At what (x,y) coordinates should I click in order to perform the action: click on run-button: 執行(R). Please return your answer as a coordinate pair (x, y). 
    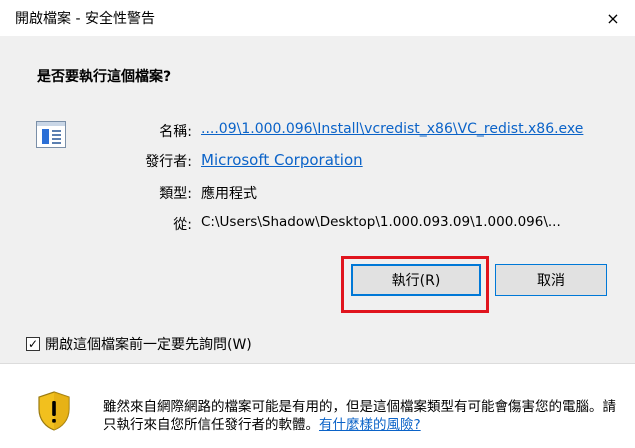
    Looking at the image, I should click on (416, 280).